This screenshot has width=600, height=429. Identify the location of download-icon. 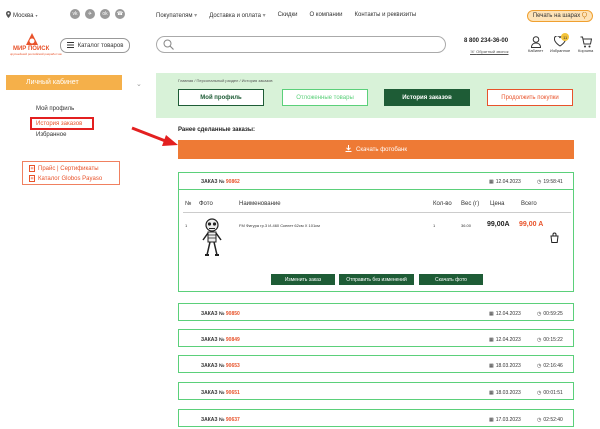
(348, 149).